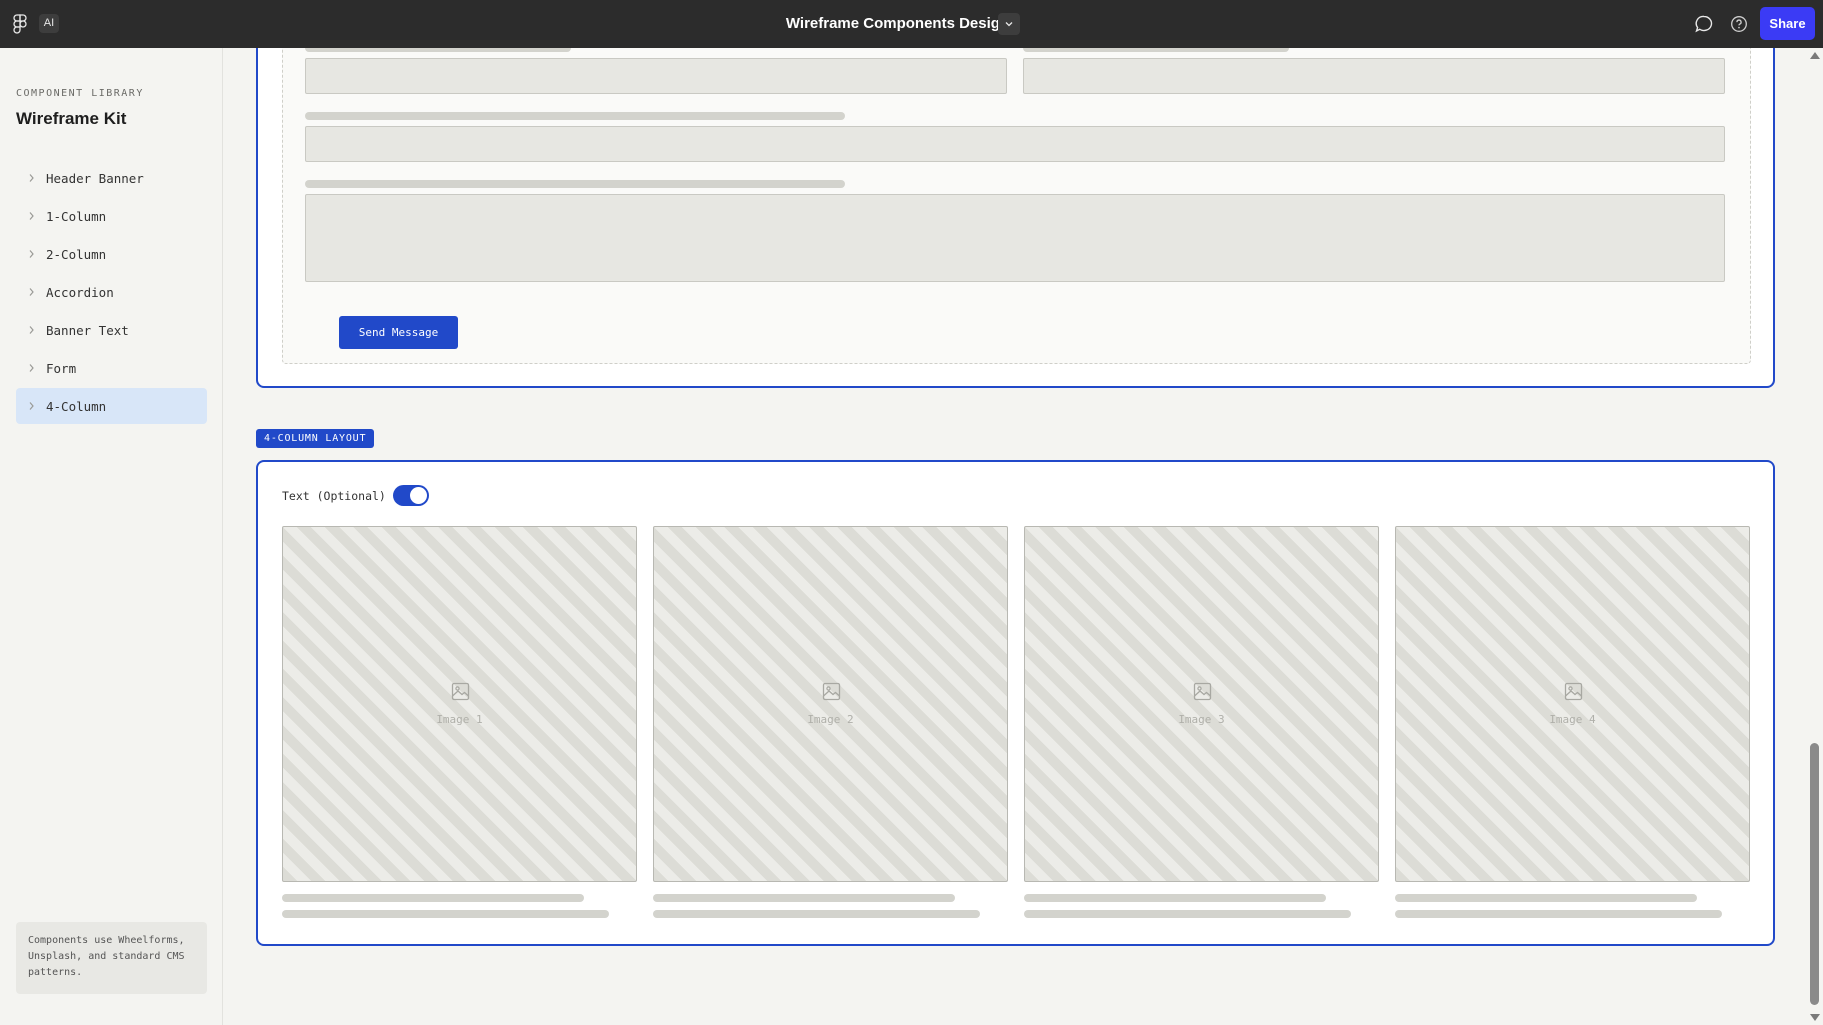 This screenshot has height=1025, width=1823. I want to click on figma-logo-icon, so click(20, 24).